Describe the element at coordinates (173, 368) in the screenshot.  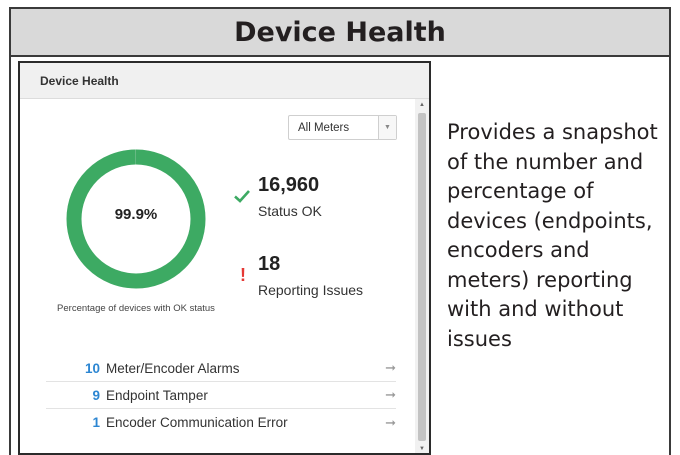
I see `issue-label: Meter/Encoder Alarms` at that location.